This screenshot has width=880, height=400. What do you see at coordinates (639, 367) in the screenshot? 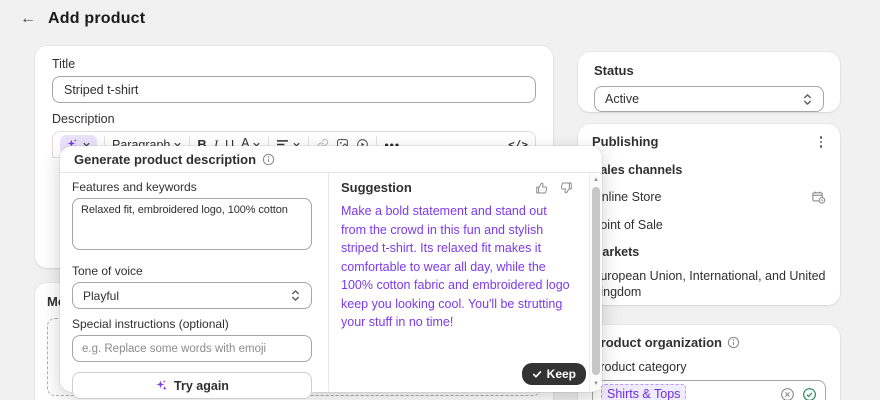
I see `product-category-label: Product category` at bounding box center [639, 367].